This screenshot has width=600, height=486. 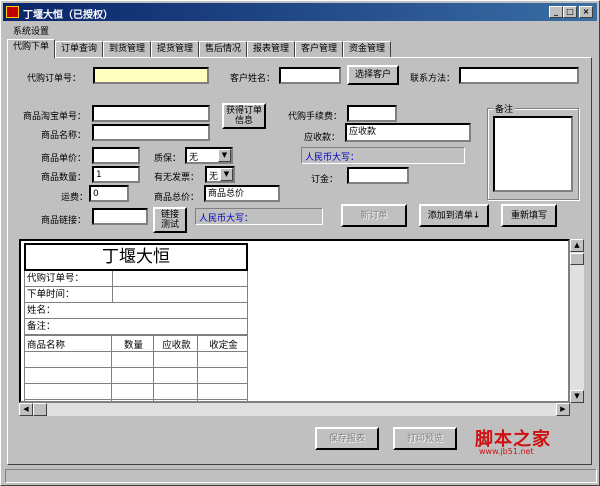 I want to click on column-header-quantity: 数量, so click(x=132, y=343).